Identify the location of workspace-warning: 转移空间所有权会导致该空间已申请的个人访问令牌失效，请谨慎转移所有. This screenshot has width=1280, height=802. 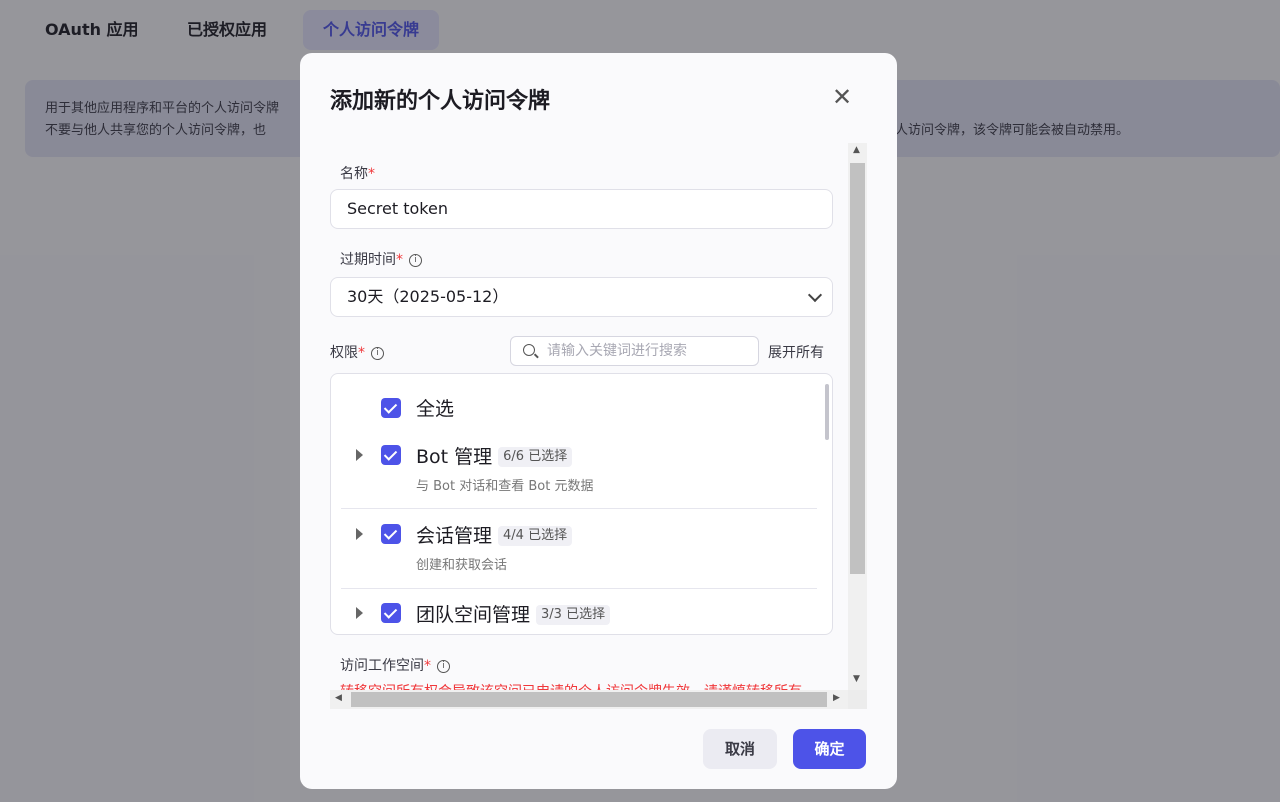
(571, 685).